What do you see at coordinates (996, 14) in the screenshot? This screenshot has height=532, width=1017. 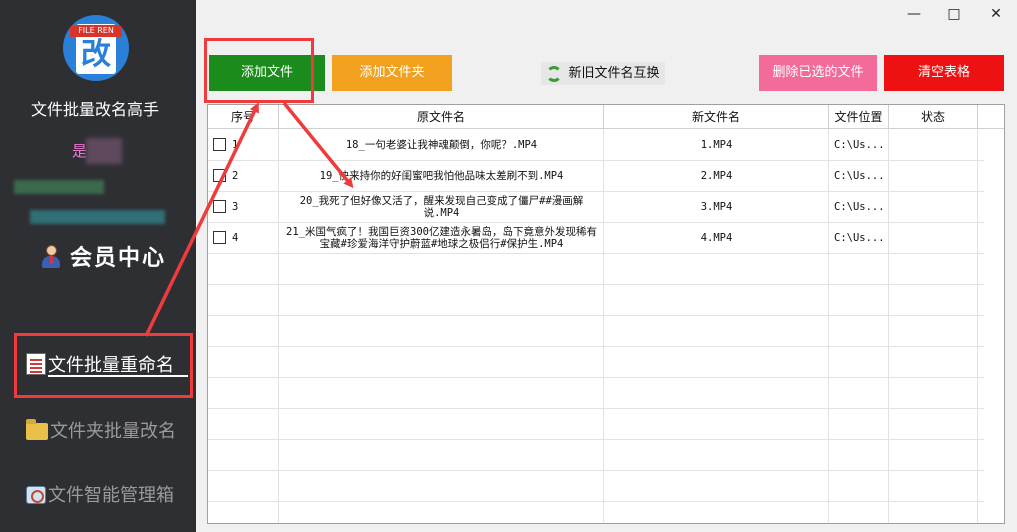 I see `close-button: ✕` at bounding box center [996, 14].